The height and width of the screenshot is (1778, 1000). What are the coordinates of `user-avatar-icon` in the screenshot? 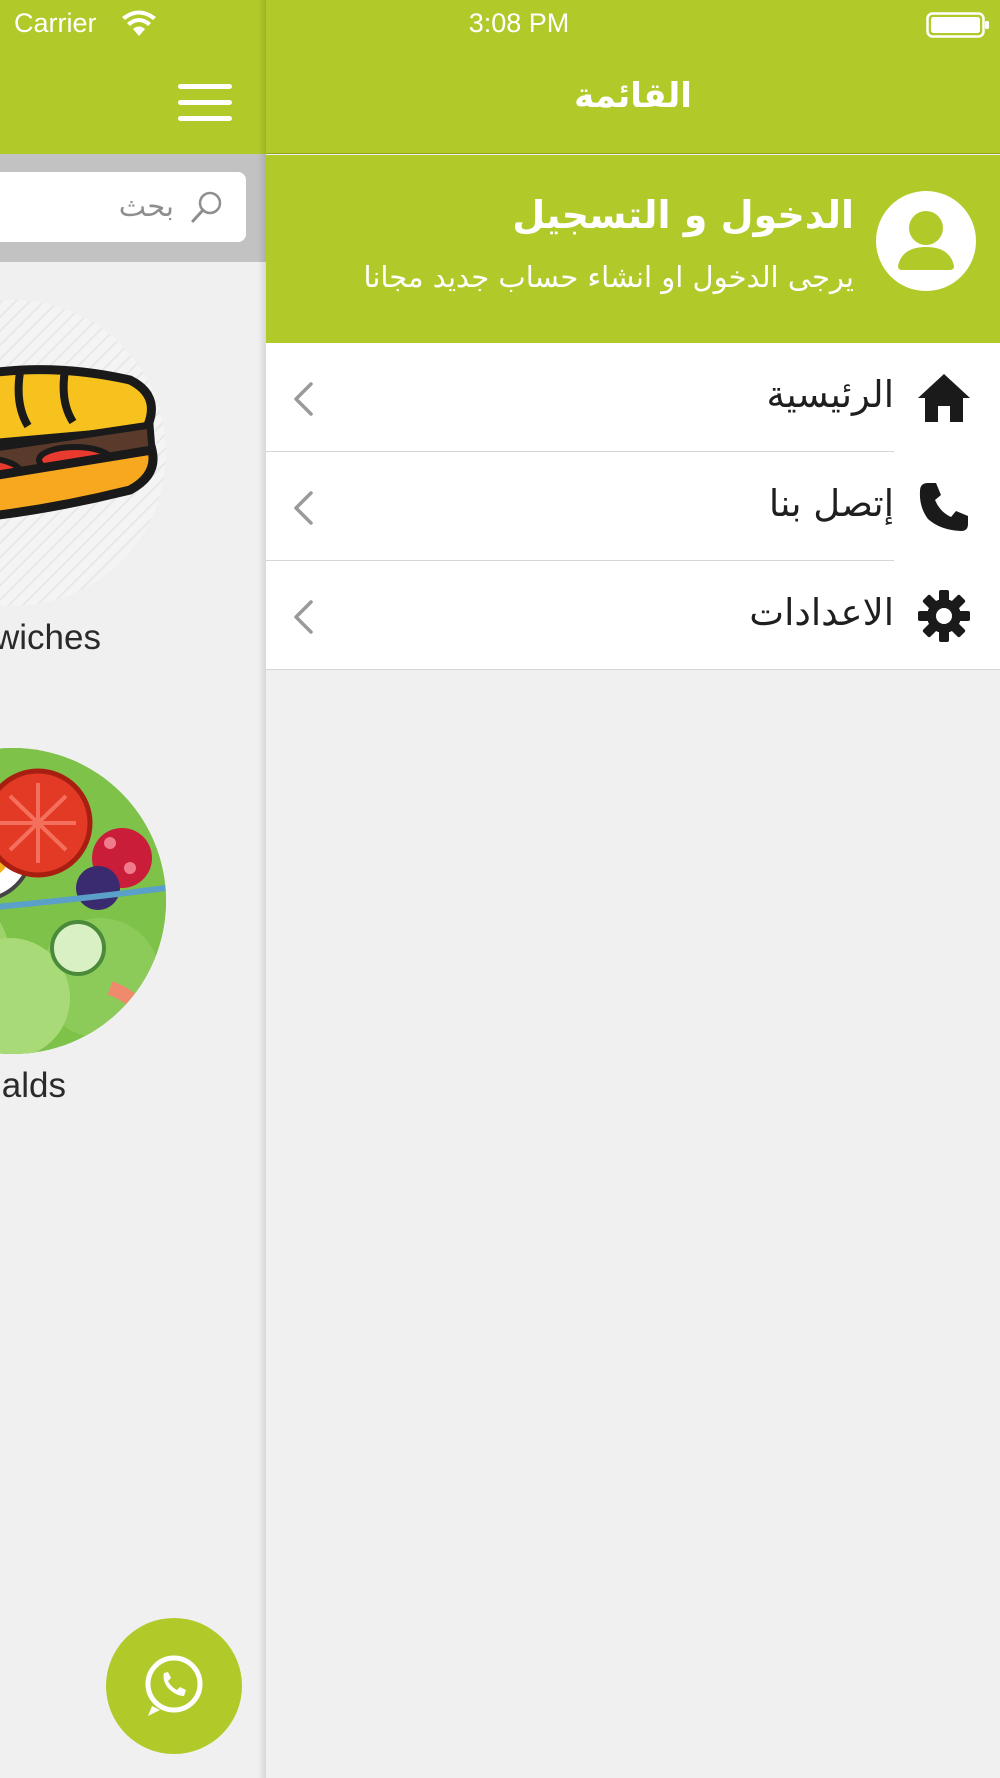 It's located at (926, 241).